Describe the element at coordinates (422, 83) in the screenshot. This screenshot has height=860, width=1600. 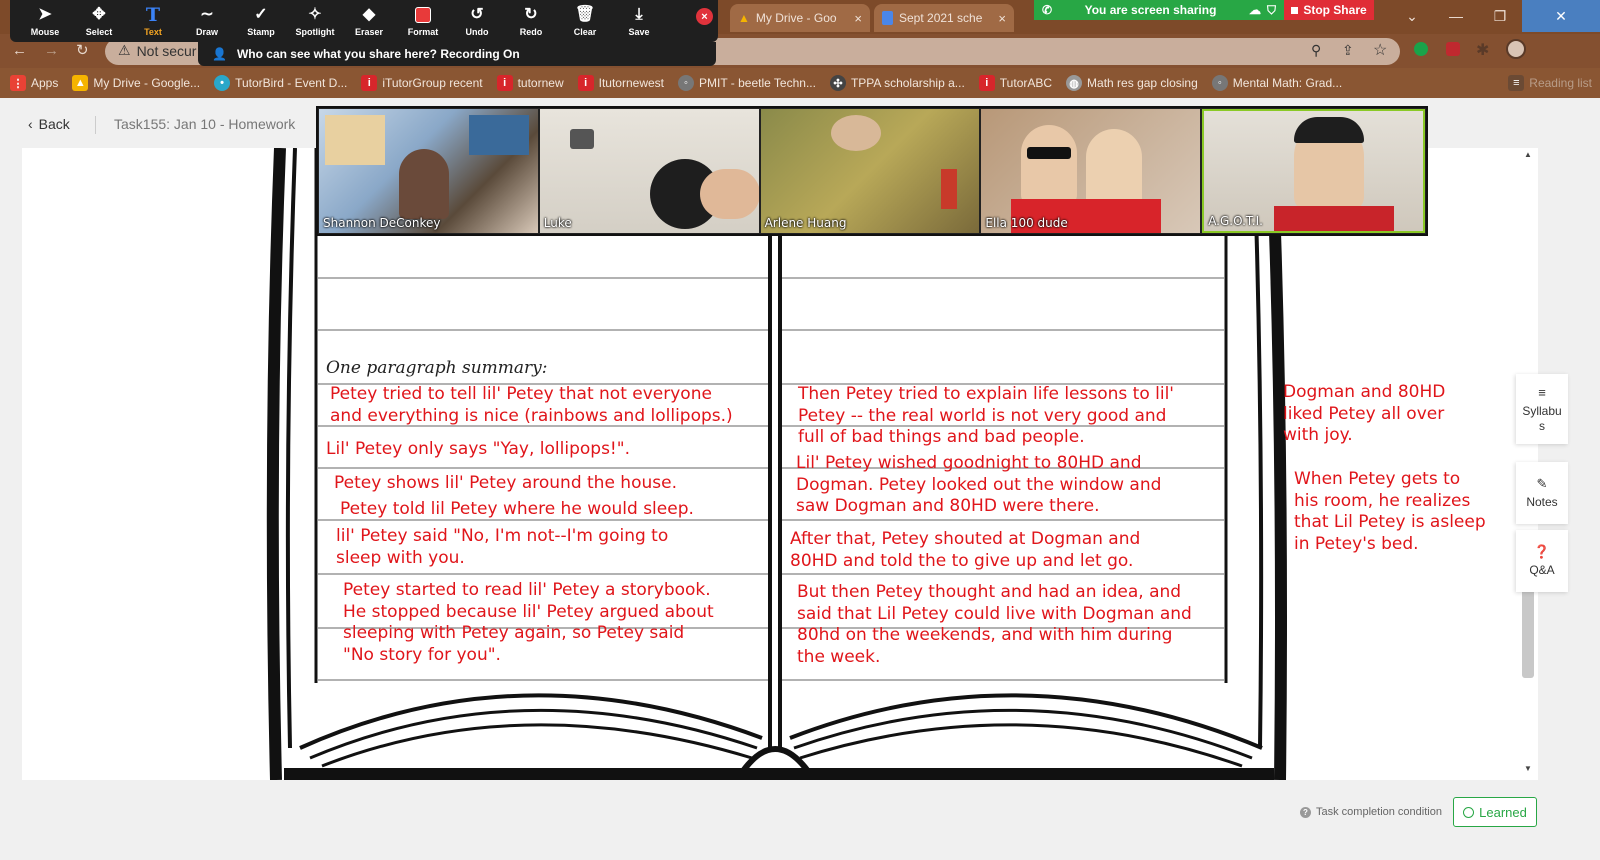
I see `bookmark-itutorgroup: i iTutorGroup recent` at that location.